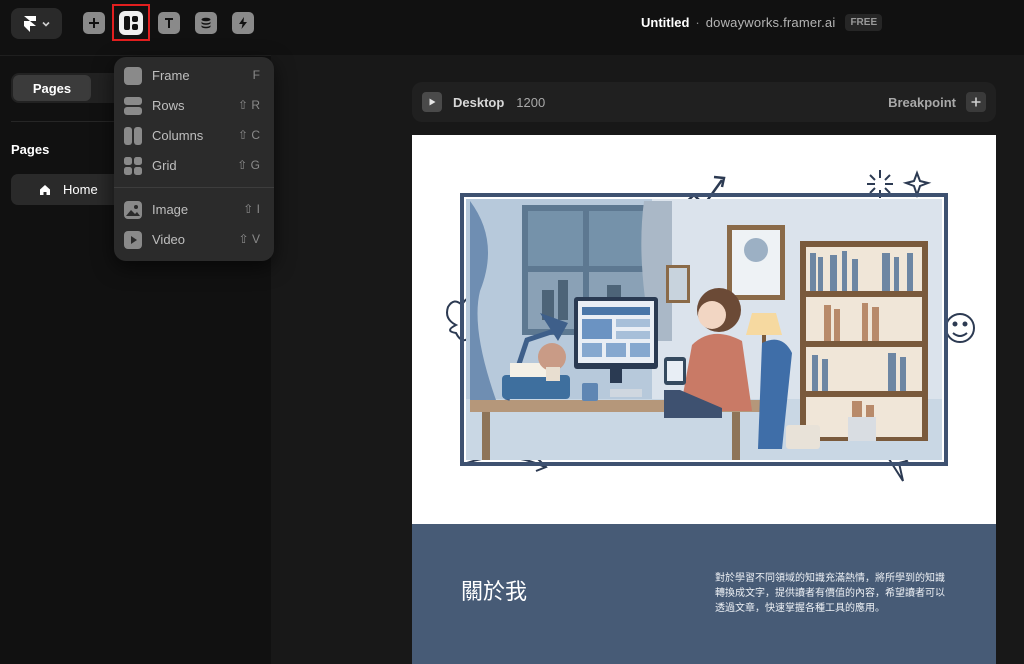 This screenshot has height=664, width=1024. What do you see at coordinates (133, 166) in the screenshot?
I see `grid-icon` at bounding box center [133, 166].